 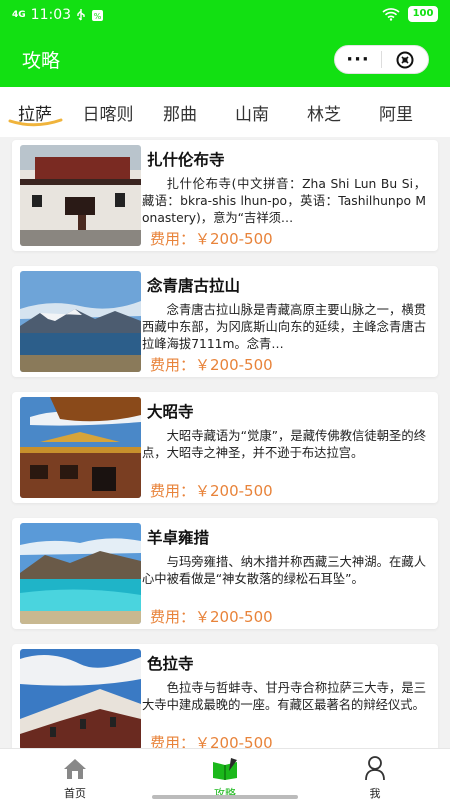 What do you see at coordinates (180, 112) in the screenshot?
I see `tab-nagqu: 那曲` at bounding box center [180, 112].